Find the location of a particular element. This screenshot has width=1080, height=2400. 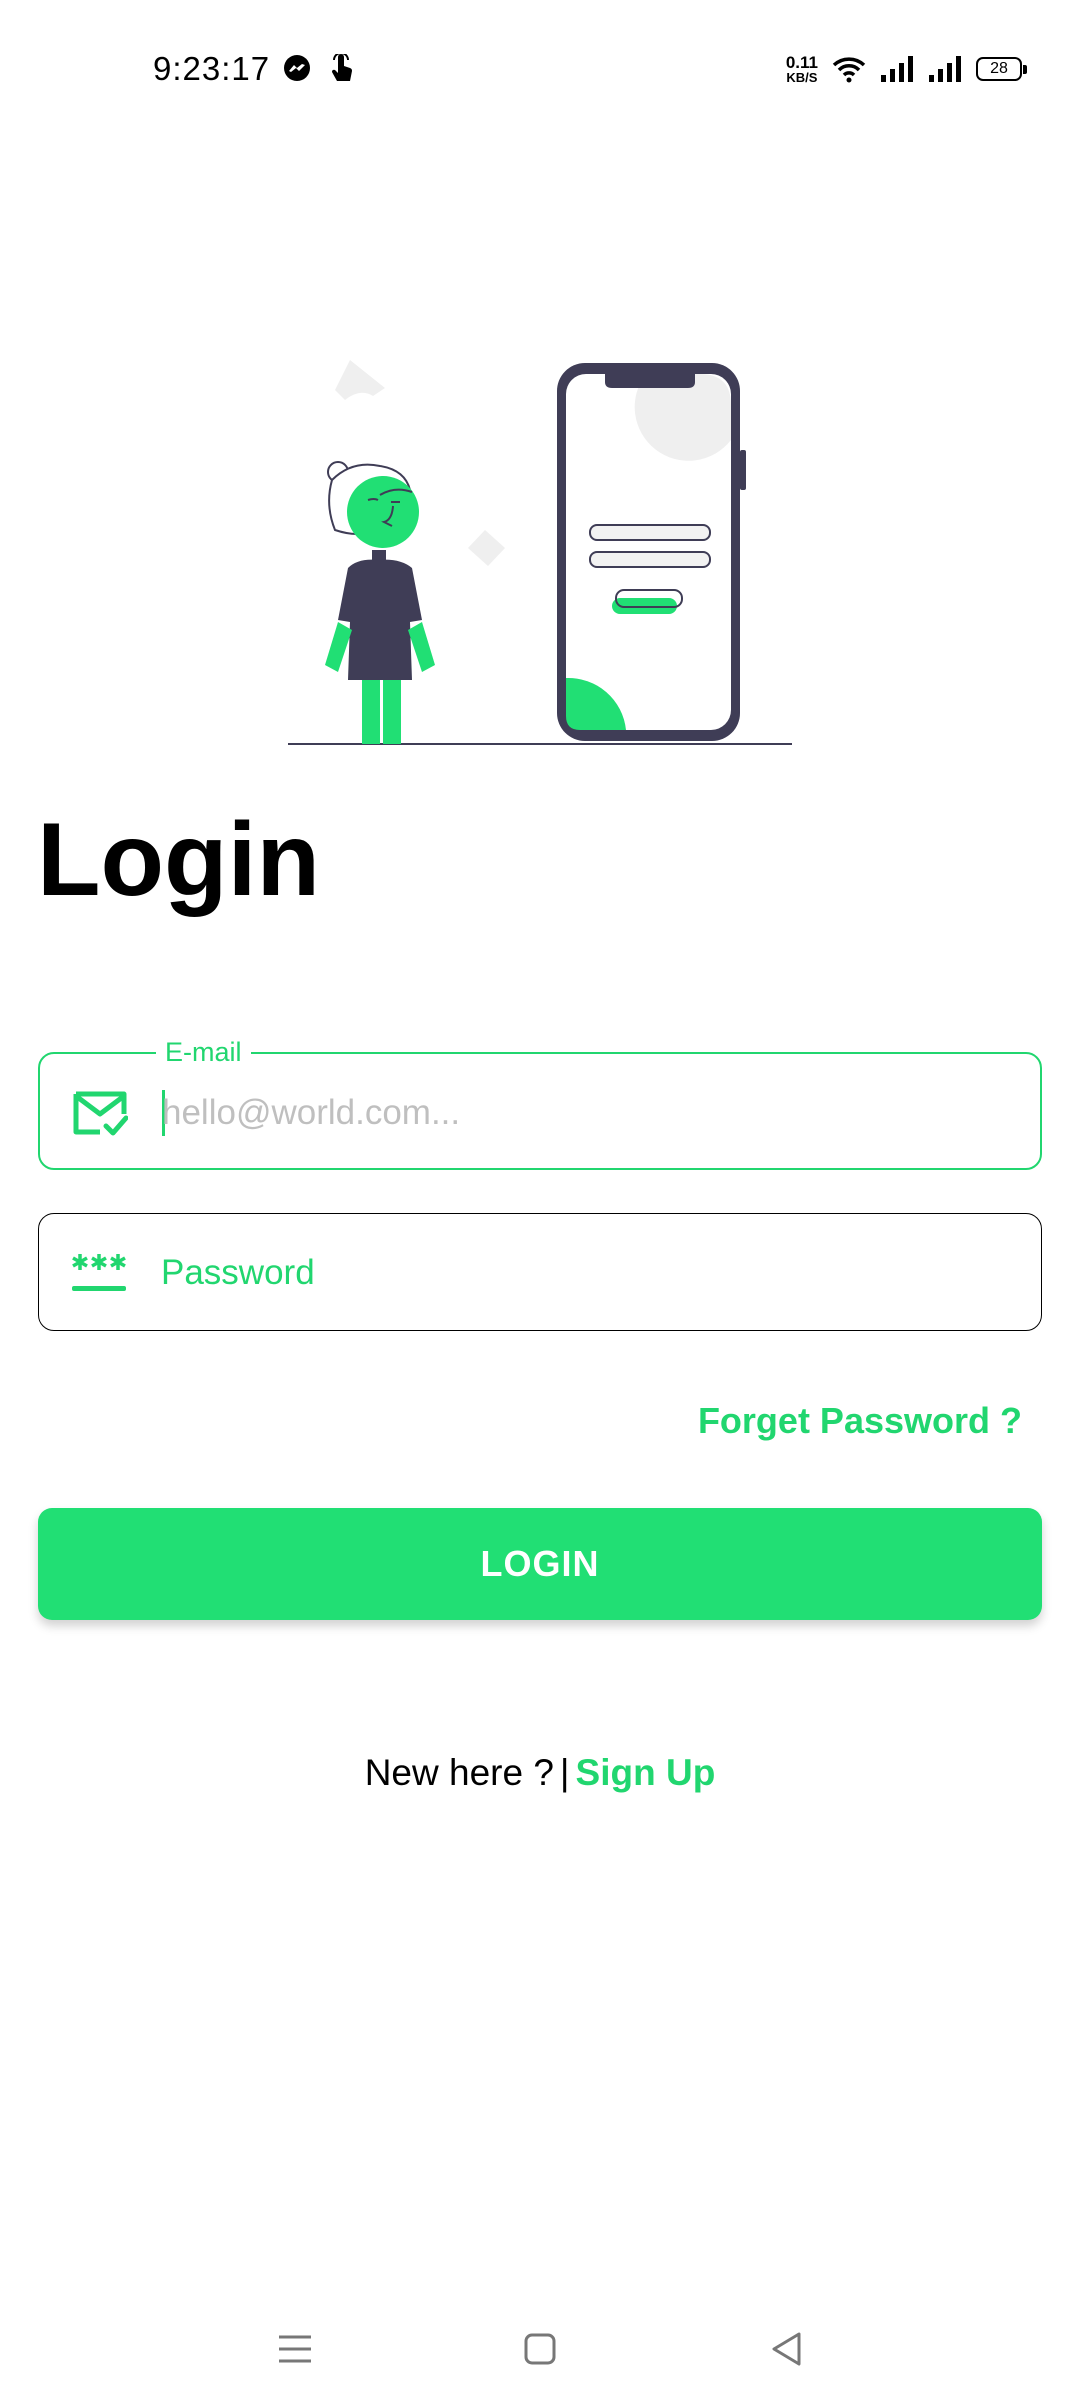

mail-check-icon is located at coordinates (100, 1113).